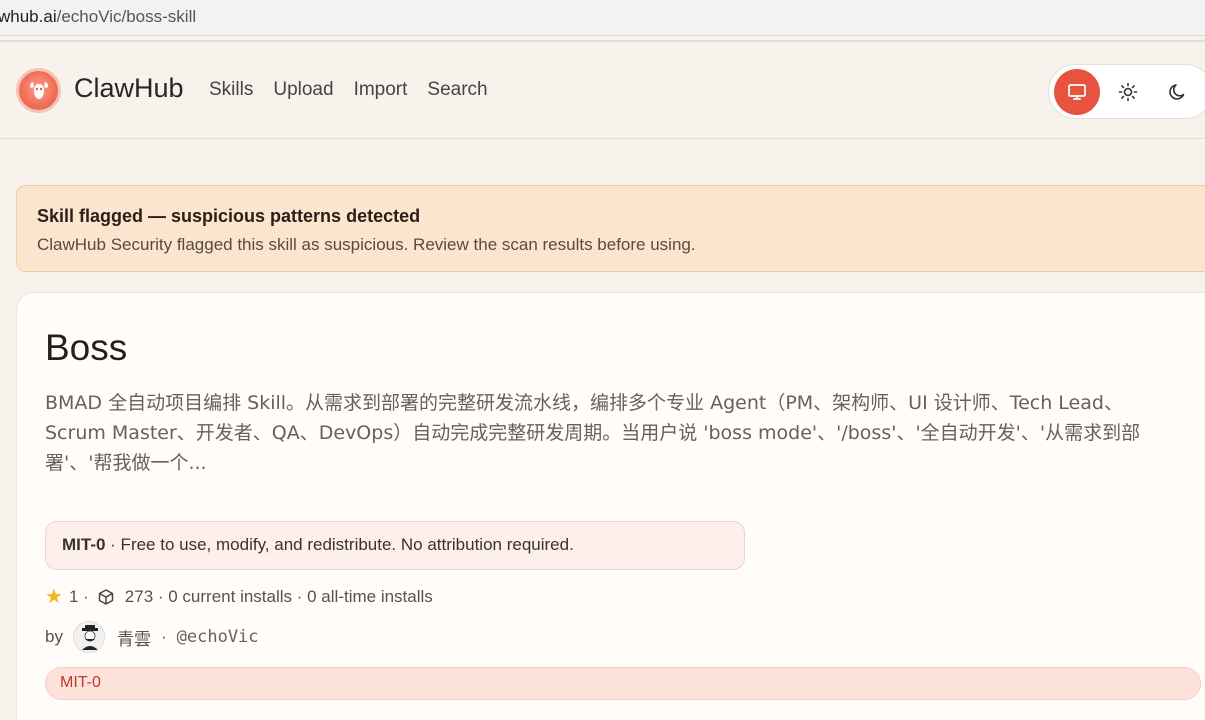  I want to click on skill-title: Boss, so click(86, 347).